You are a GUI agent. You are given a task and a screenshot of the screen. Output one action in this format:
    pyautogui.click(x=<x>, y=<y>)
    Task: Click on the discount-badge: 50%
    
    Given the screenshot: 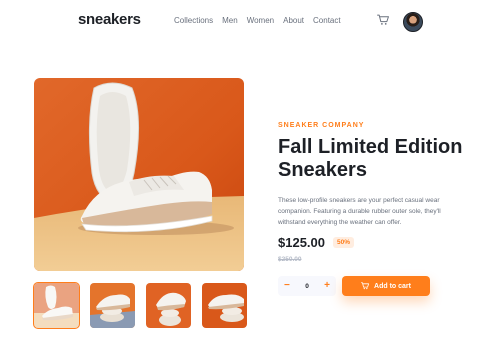 What is the action you would take?
    pyautogui.click(x=344, y=242)
    